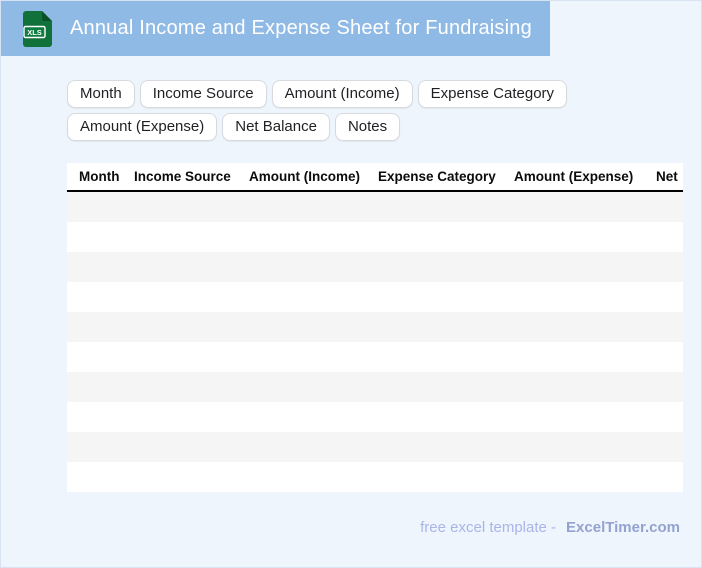 The image size is (702, 568). I want to click on svg-text: XLS, so click(34, 31).